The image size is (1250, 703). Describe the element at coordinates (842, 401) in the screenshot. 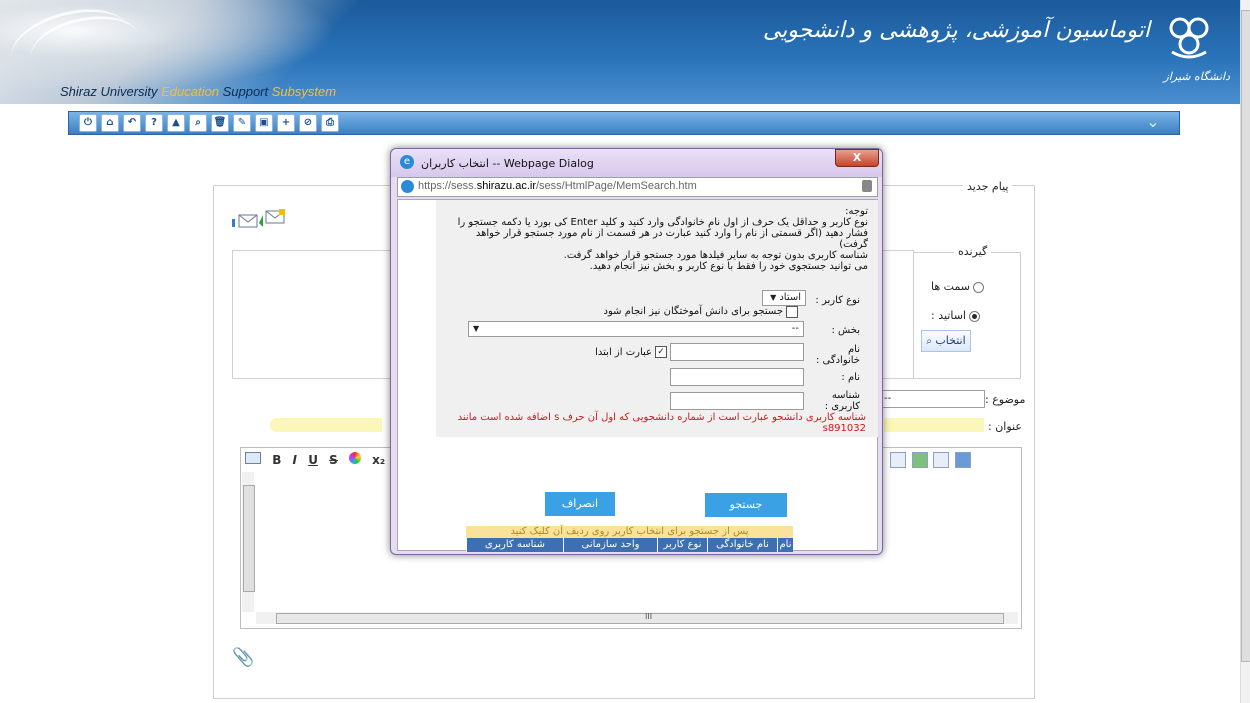

I see `user-id-label: شناسه کاربری :` at that location.